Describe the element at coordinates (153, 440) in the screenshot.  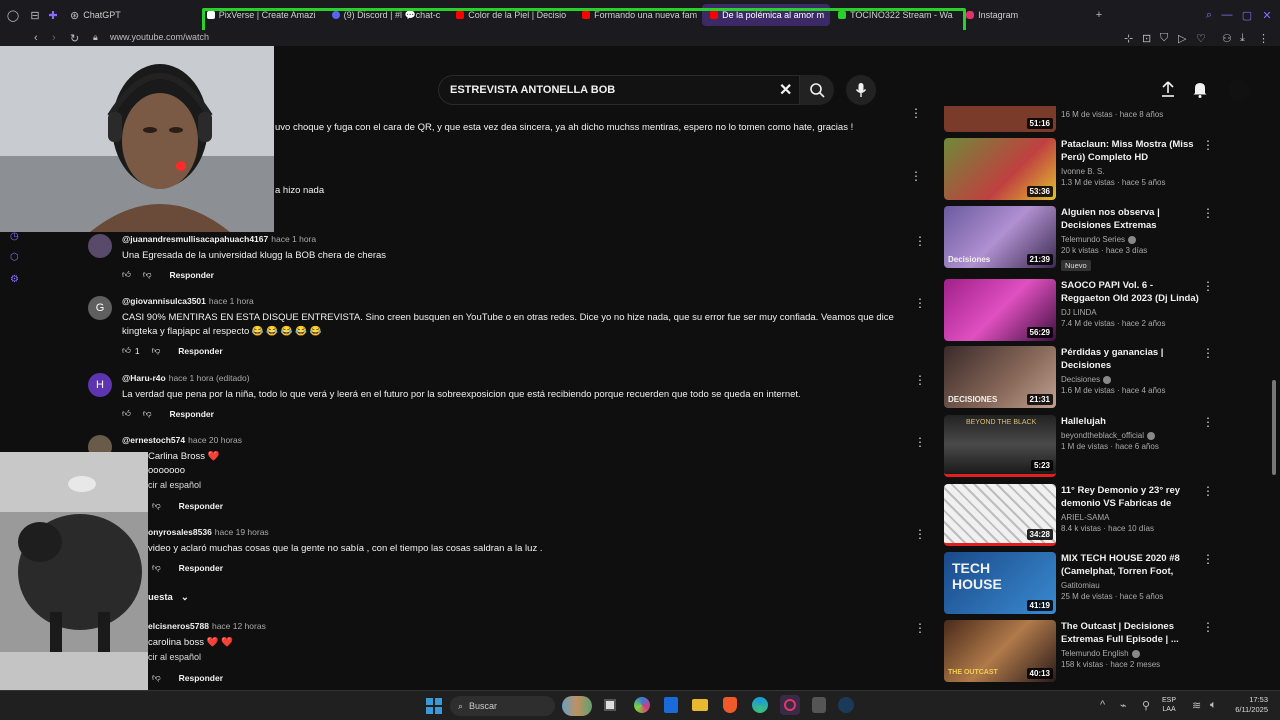
I see `comment-author: @ernestoch574` at that location.